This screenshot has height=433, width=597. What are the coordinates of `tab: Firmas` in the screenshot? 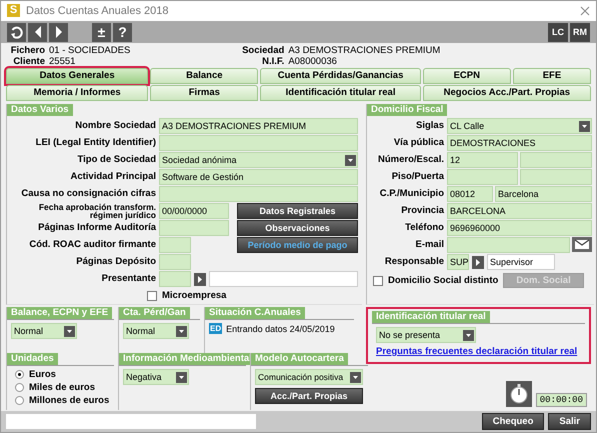 It's located at (204, 93).